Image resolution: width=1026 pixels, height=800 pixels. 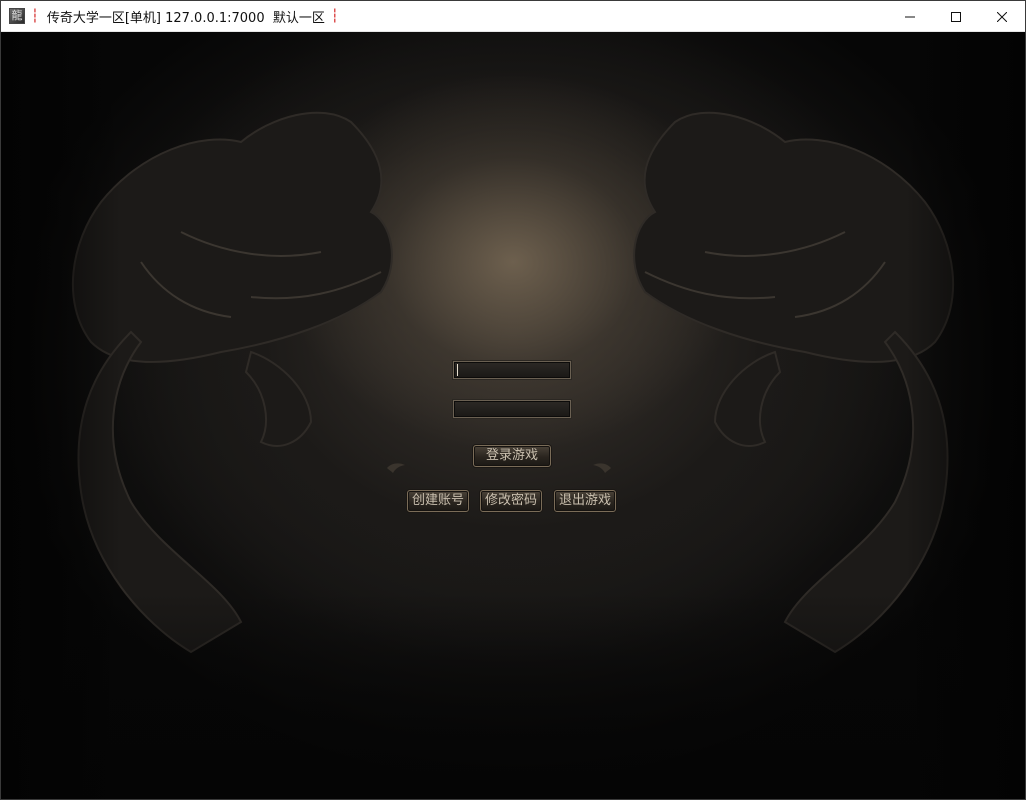 I want to click on minimize-icon, so click(x=910, y=16).